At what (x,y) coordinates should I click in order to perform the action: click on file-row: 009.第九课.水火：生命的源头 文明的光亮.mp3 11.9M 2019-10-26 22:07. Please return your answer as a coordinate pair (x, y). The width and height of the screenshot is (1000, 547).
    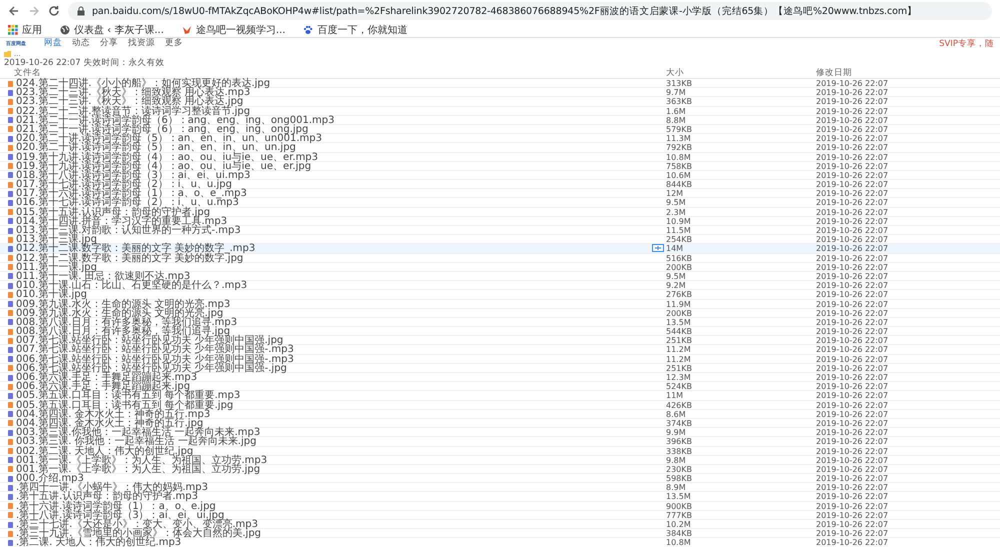
    Looking at the image, I should click on (500, 304).